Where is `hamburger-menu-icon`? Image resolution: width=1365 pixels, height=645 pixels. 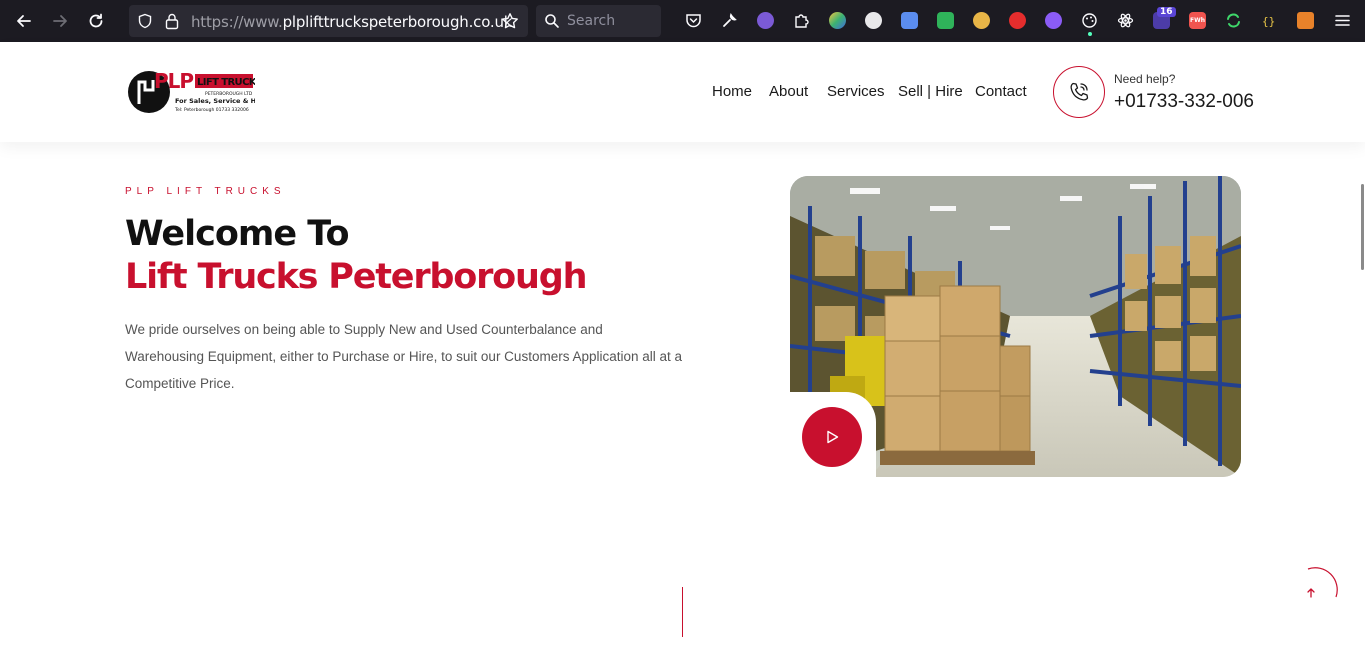
hamburger-menu-icon is located at coordinates (1342, 20).